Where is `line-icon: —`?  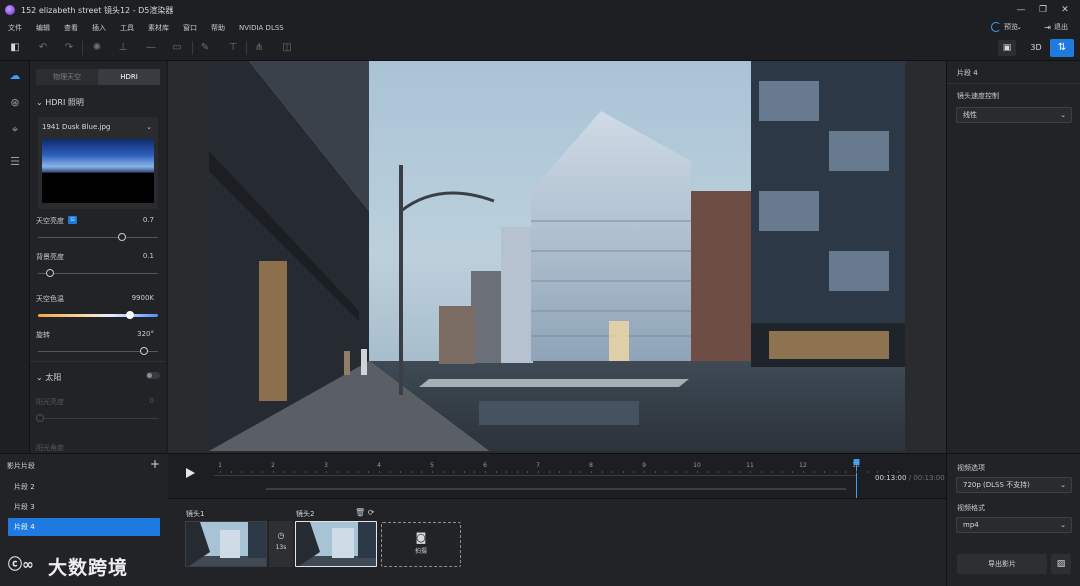
line-icon: — is located at coordinates (151, 48).